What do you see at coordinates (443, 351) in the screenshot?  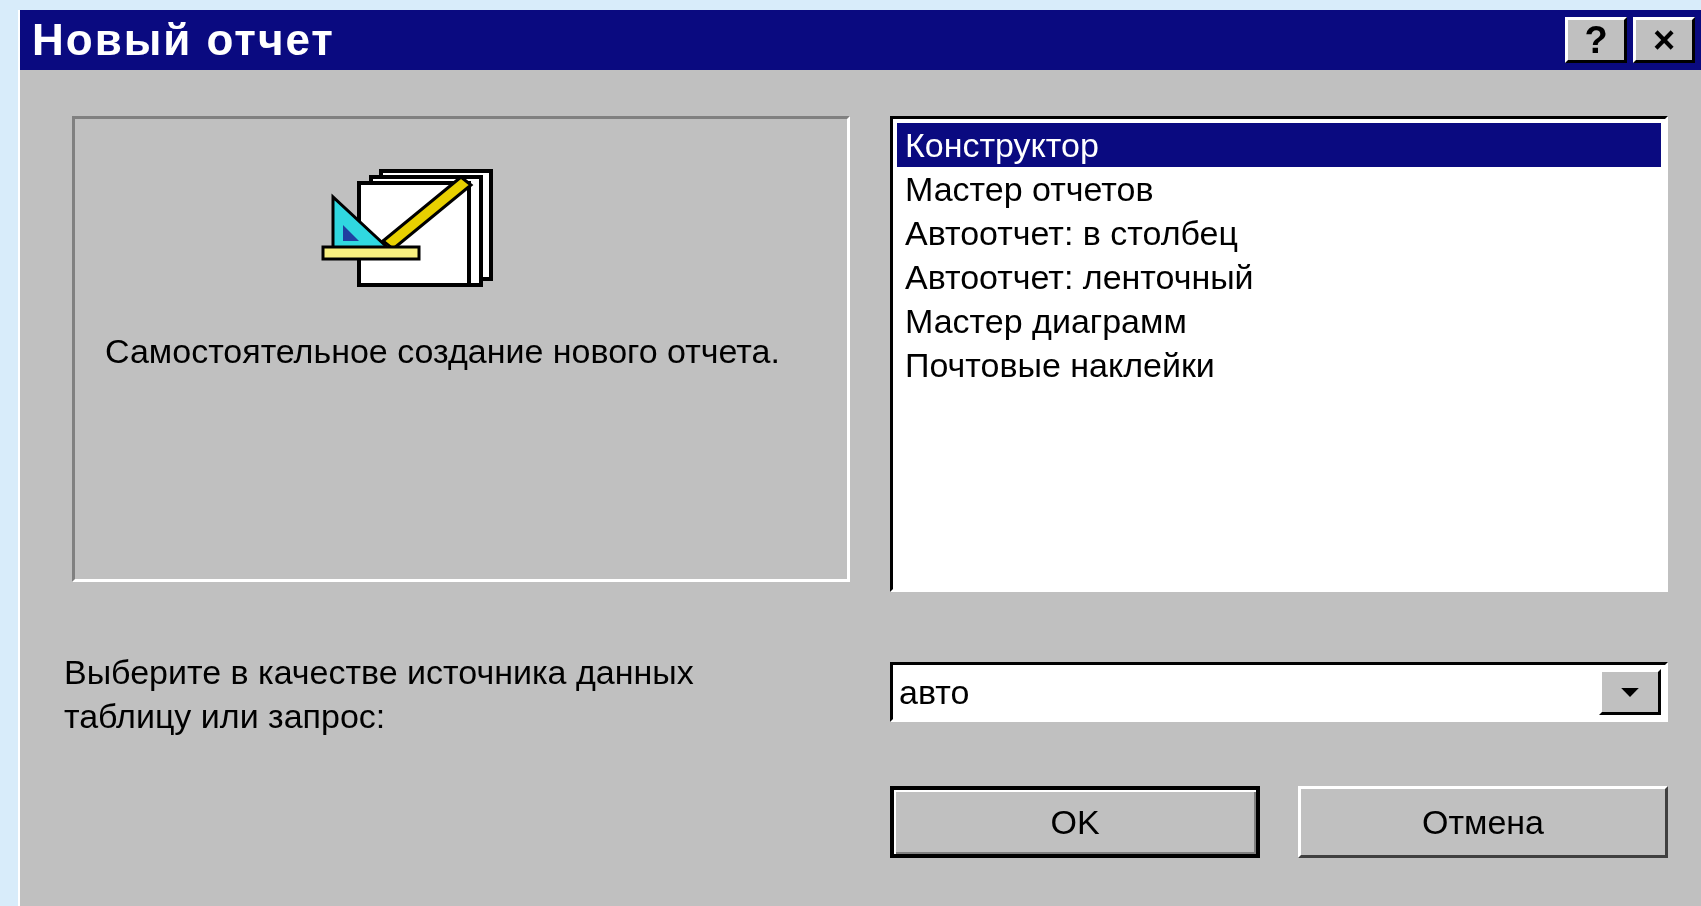 I see `description-text: Самостоятельное создание нового отчета.` at bounding box center [443, 351].